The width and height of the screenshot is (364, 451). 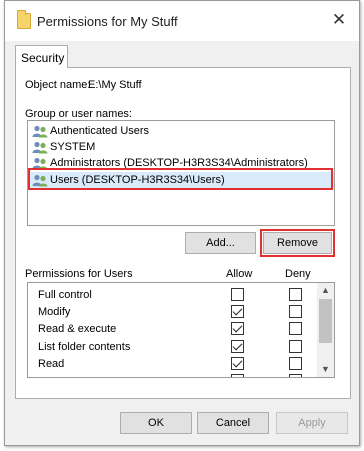 What do you see at coordinates (173, 346) in the screenshot?
I see `permission-row-list-folder-contents: List folder contents` at bounding box center [173, 346].